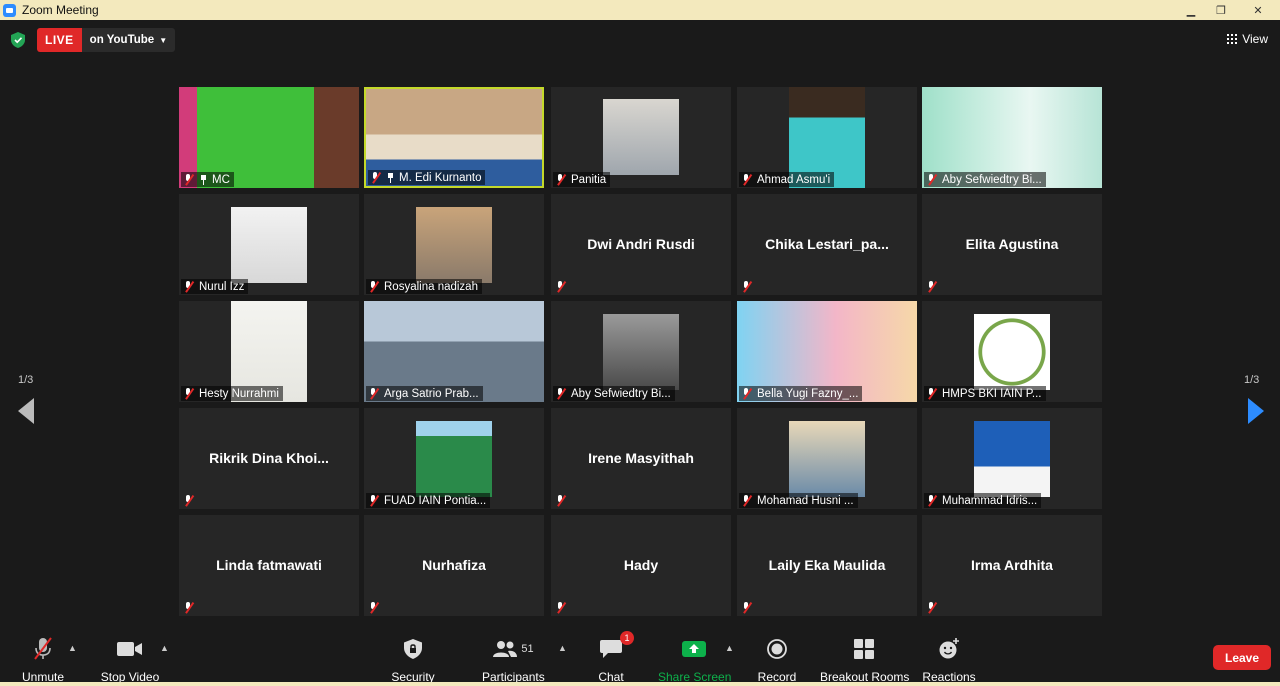 Image resolution: width=1280 pixels, height=686 pixels. What do you see at coordinates (589, 179) in the screenshot?
I see `participant-name: Panitia` at bounding box center [589, 179].